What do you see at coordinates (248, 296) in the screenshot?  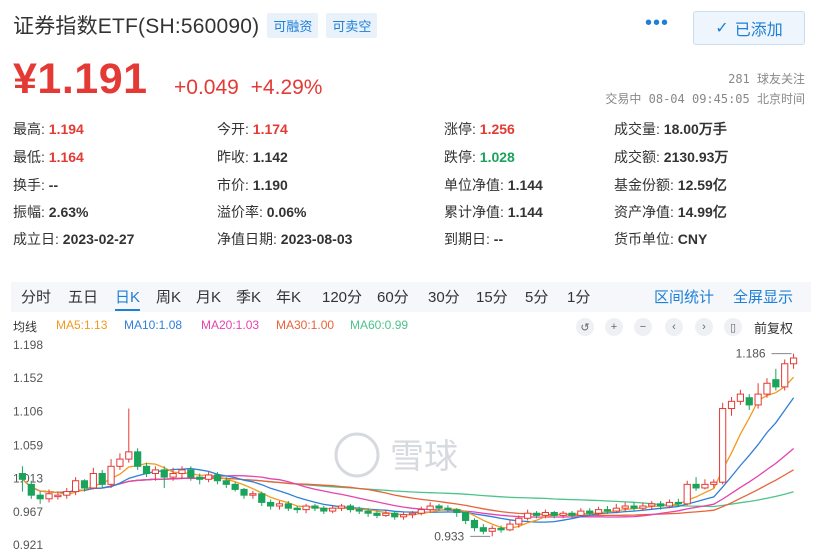 I see `tab-5: 季K` at bounding box center [248, 296].